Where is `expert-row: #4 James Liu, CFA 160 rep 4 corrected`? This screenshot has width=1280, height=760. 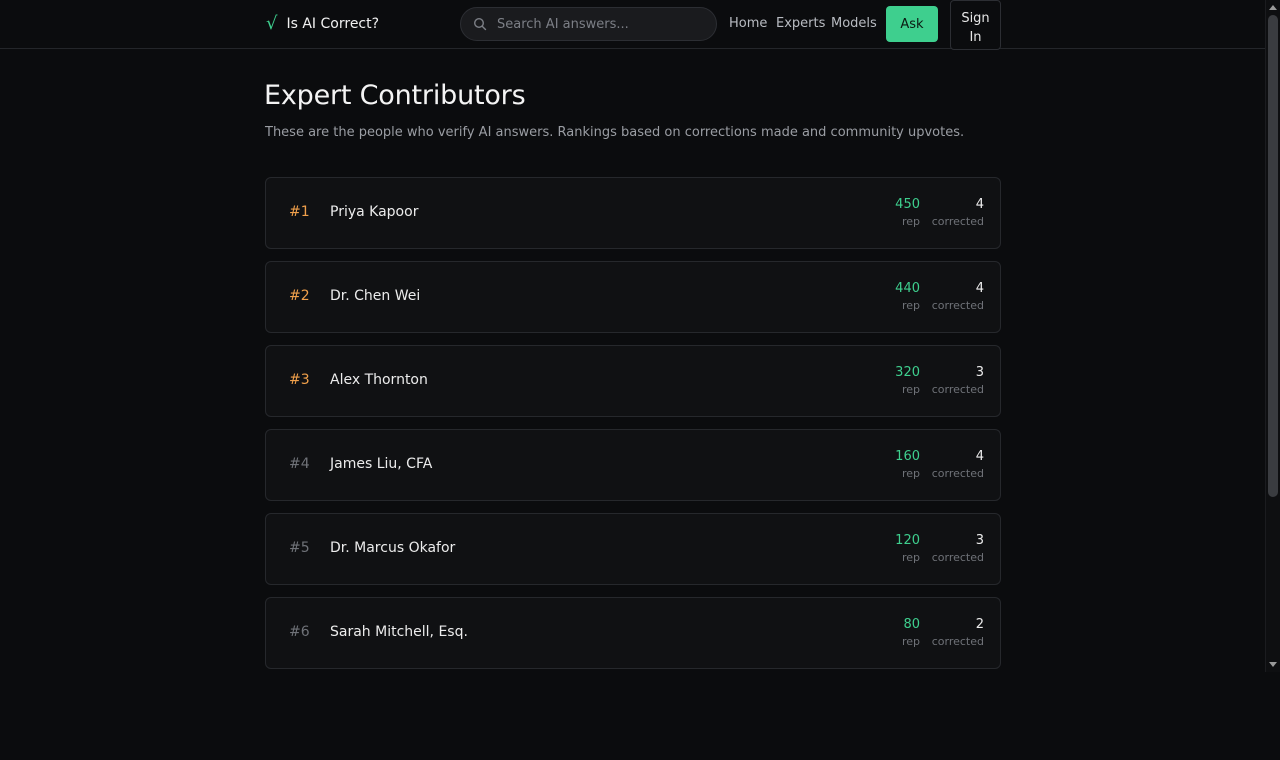 expert-row: #4 James Liu, CFA 160 rep 4 corrected is located at coordinates (633, 465).